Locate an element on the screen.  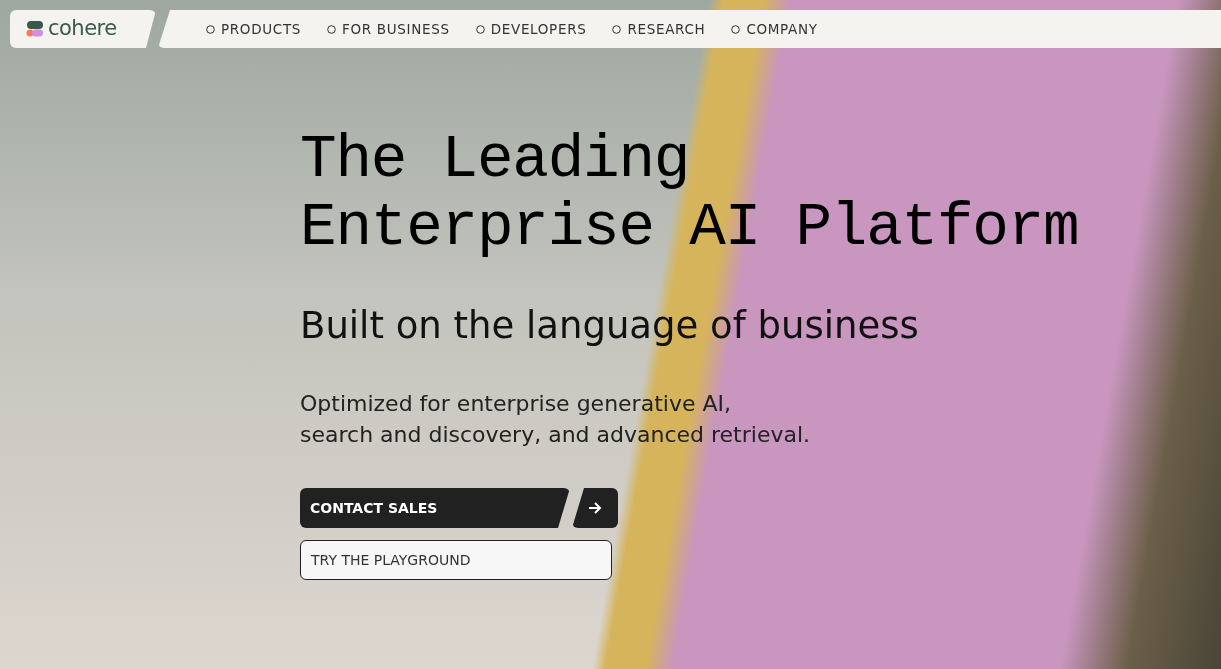
nav-link: COMPANY is located at coordinates (774, 29).